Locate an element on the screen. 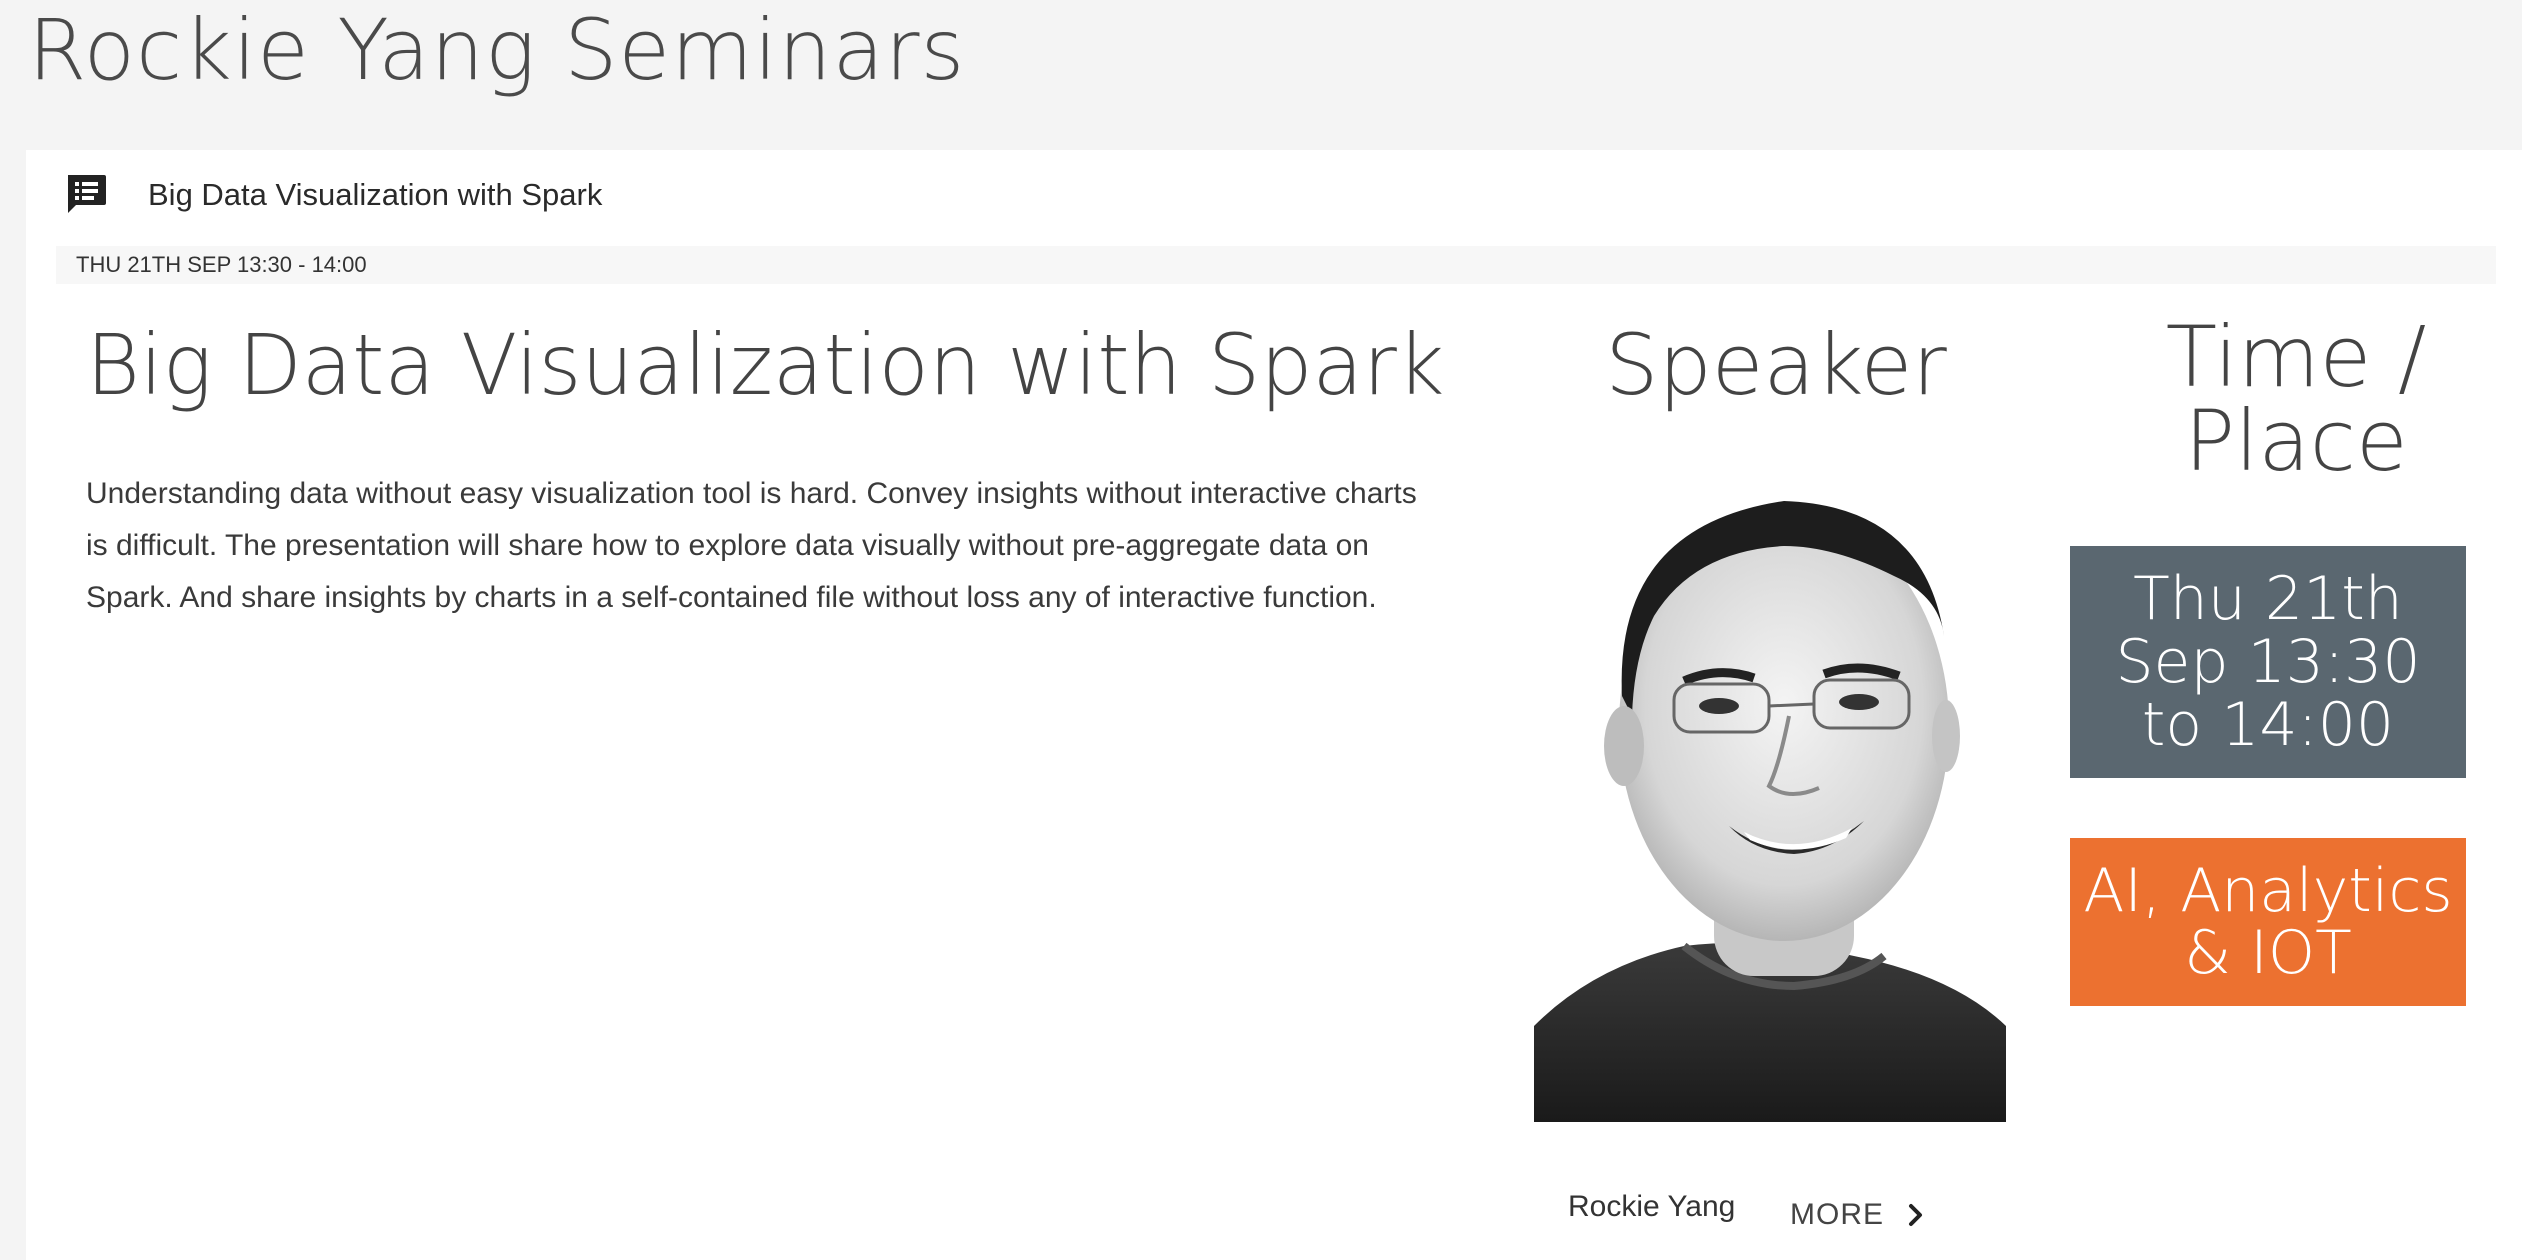  chevron-right-icon is located at coordinates (1916, 1215).